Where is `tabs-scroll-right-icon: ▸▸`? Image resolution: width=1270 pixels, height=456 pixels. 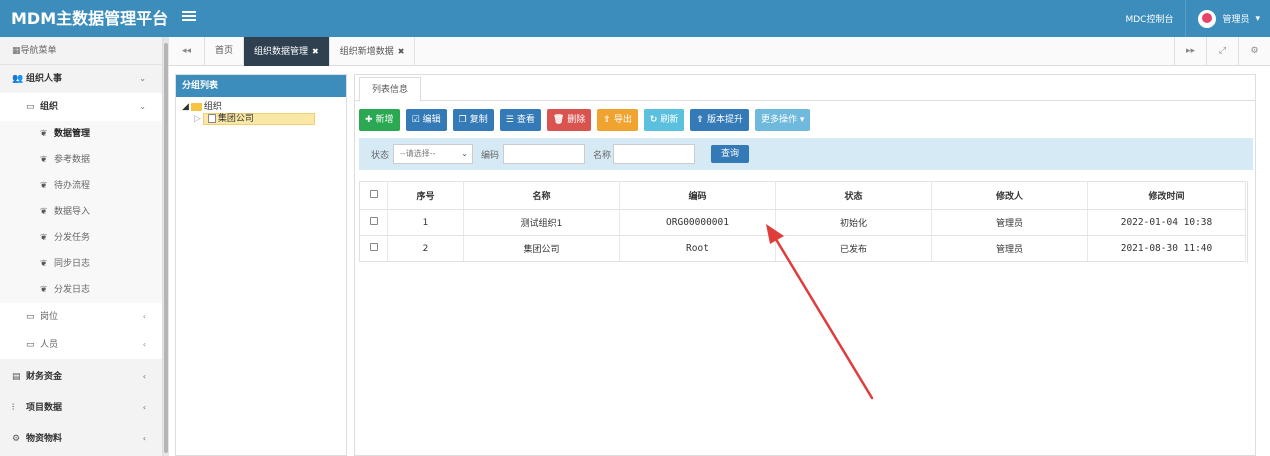
tabs-scroll-right-icon: ▸▸ is located at coordinates (1190, 51).